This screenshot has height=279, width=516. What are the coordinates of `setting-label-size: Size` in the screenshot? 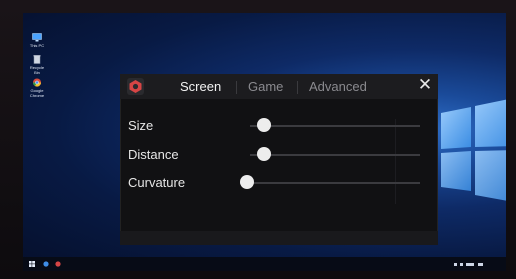 It's located at (141, 125).